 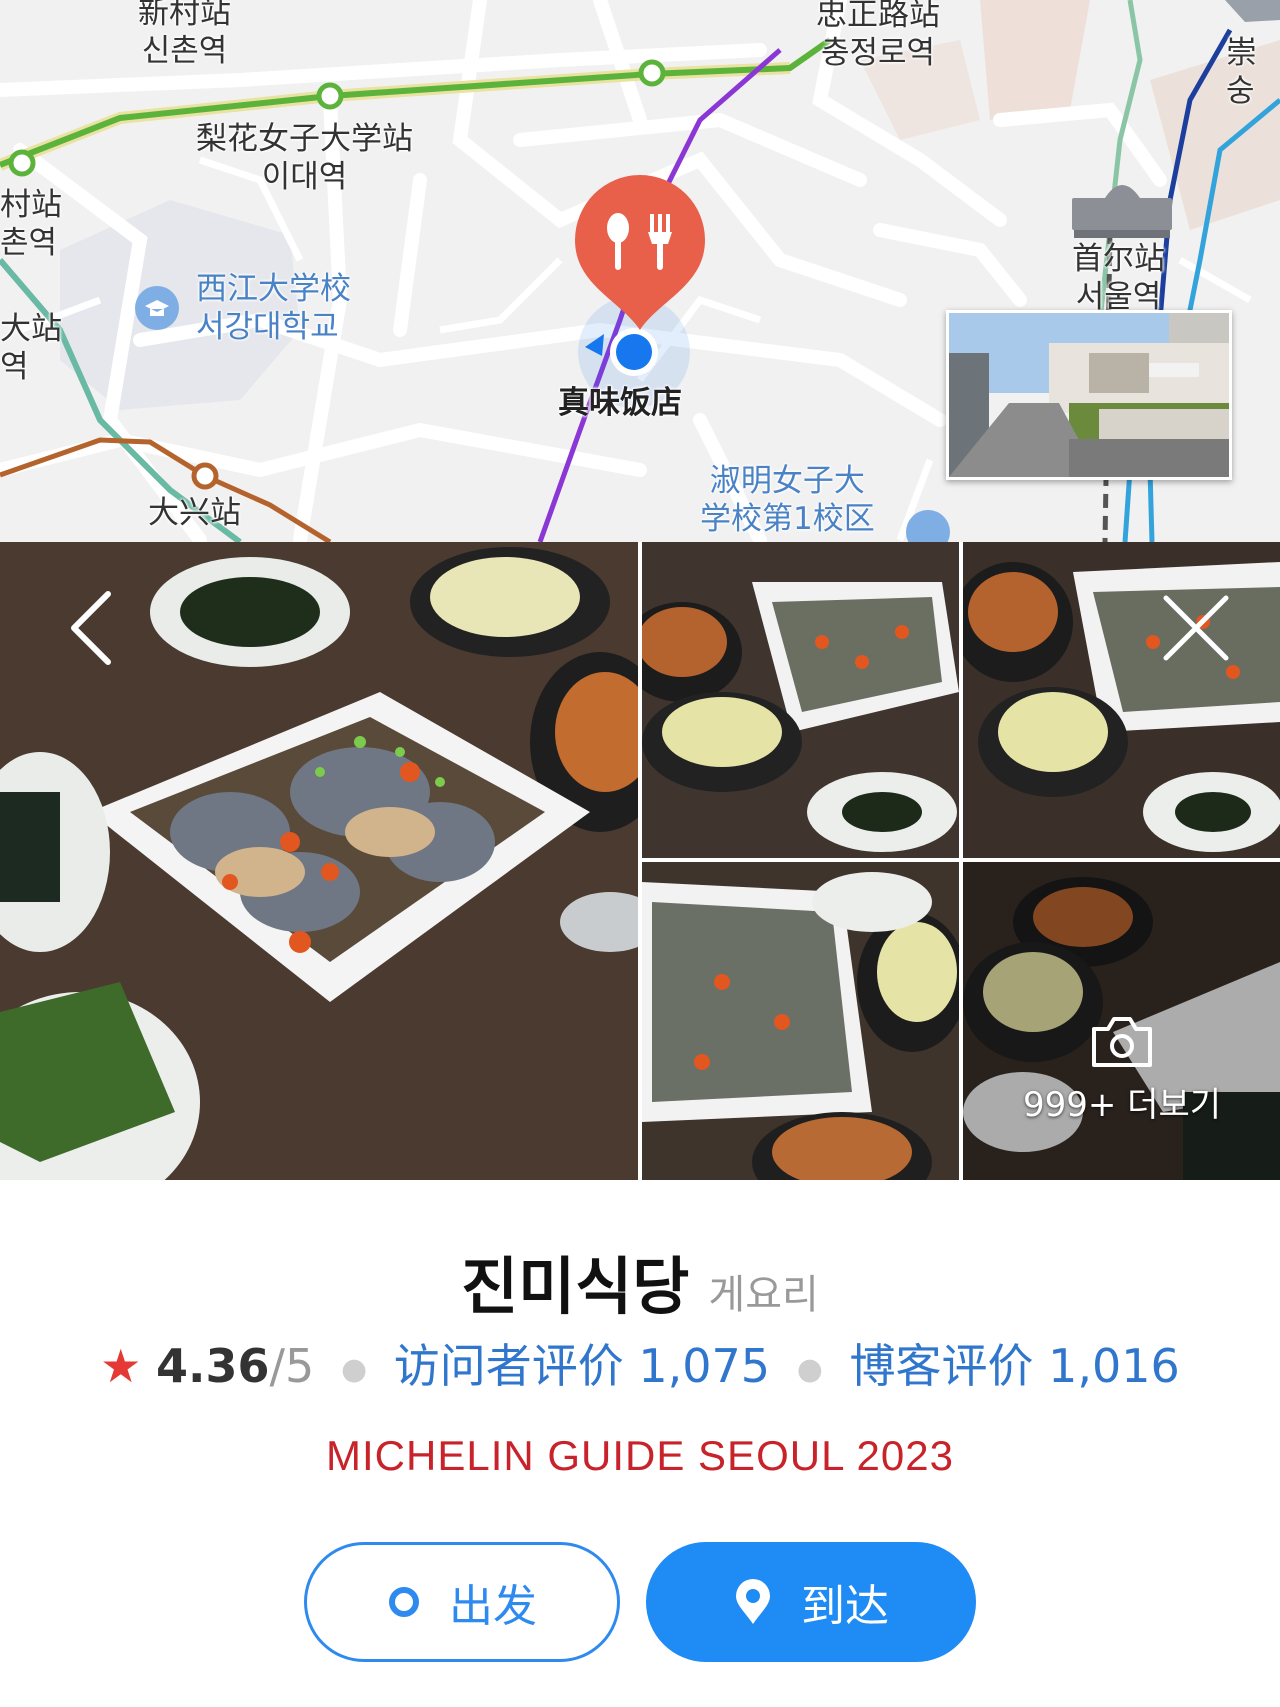 I want to click on station-name-kr: 역, so click(x=14, y=367).